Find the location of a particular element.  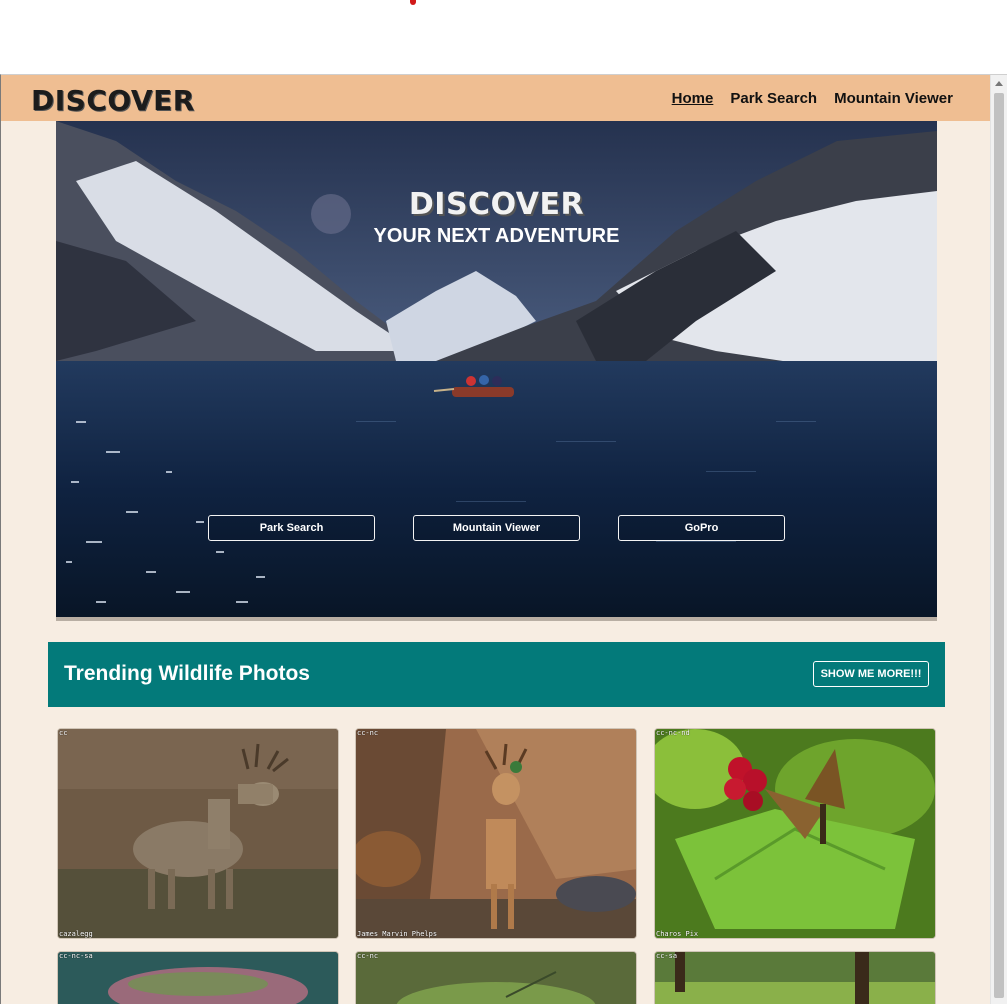

photo-license: cc is located at coordinates (63, 733).